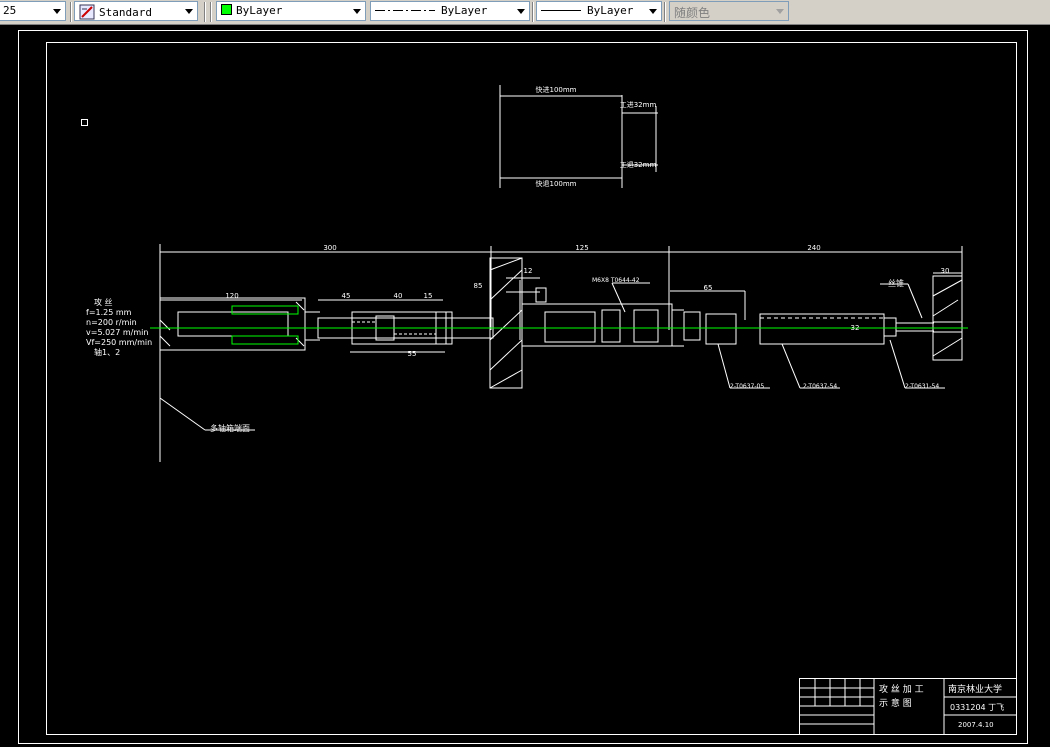  Describe the element at coordinates (896, 283) in the screenshot. I see `tap-label: 丝锥` at that location.